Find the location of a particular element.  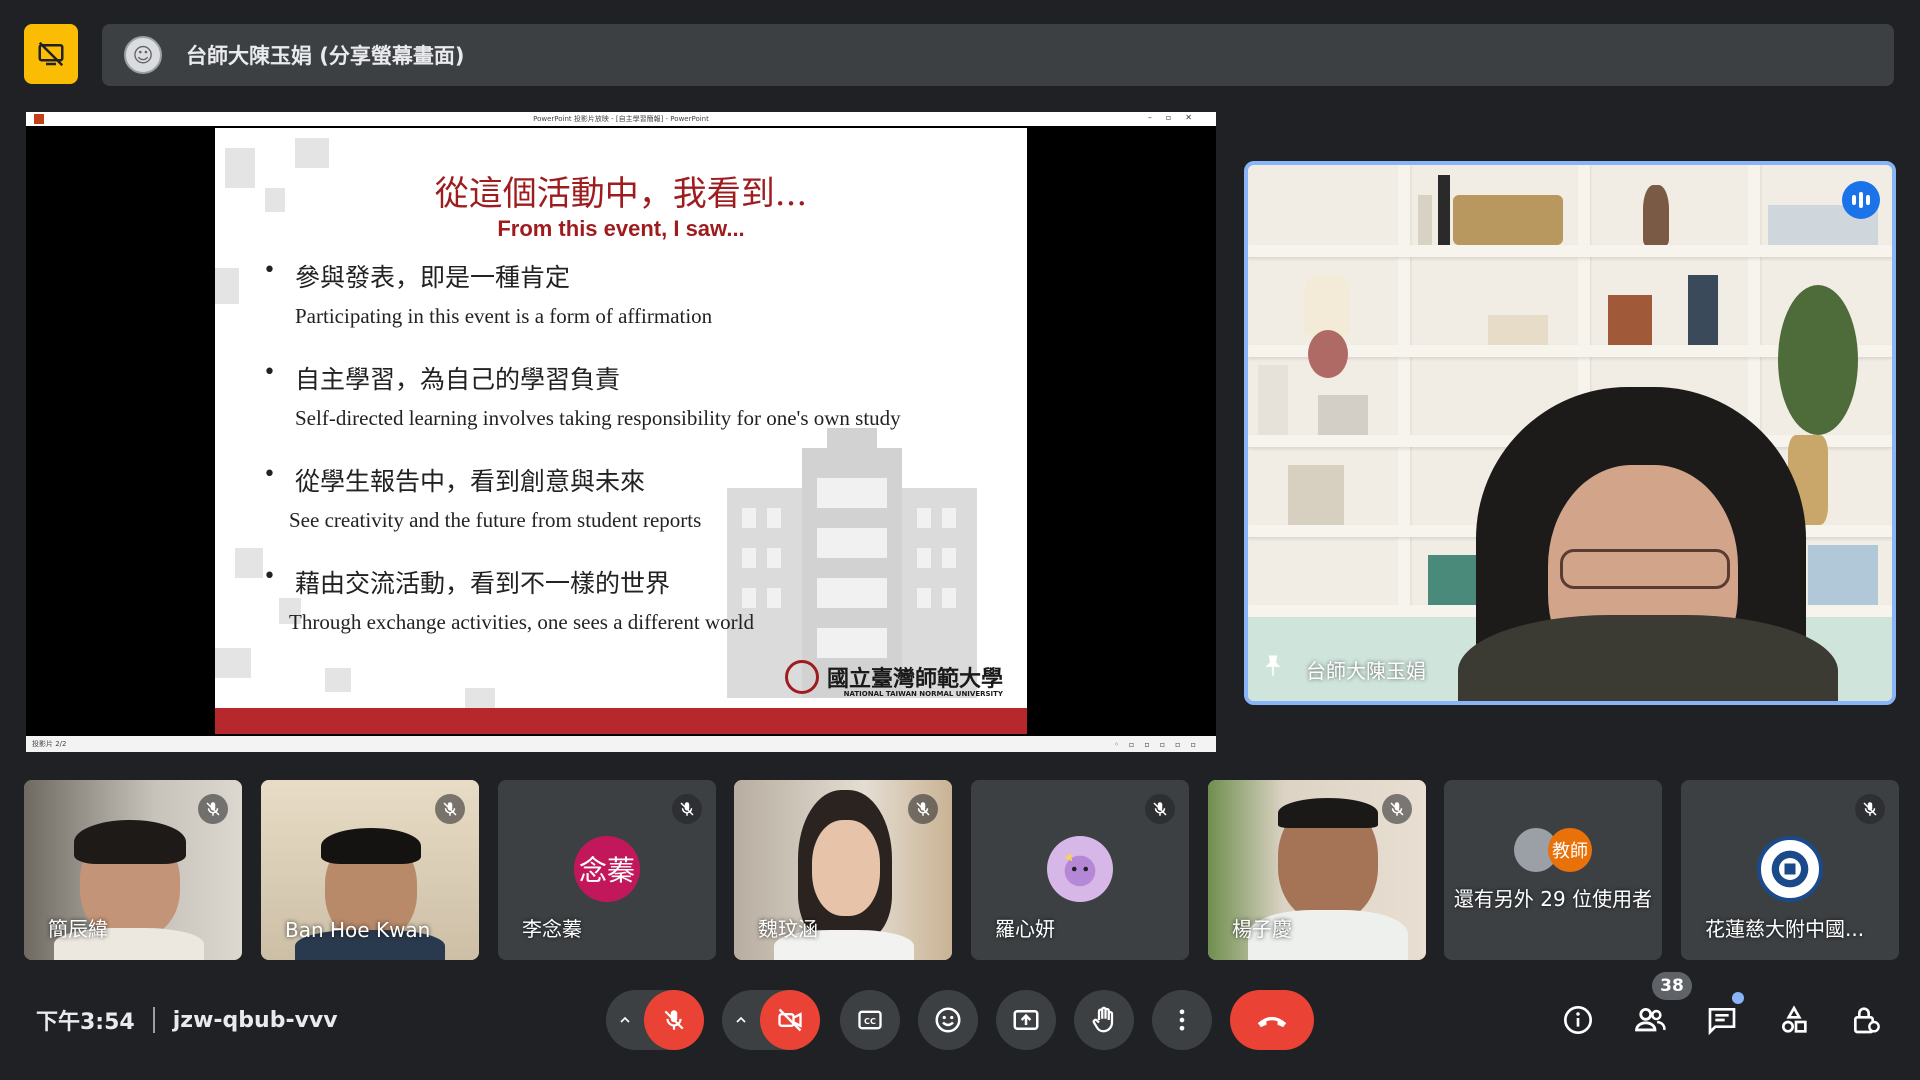

shelf-books is located at coordinates (1518, 330).